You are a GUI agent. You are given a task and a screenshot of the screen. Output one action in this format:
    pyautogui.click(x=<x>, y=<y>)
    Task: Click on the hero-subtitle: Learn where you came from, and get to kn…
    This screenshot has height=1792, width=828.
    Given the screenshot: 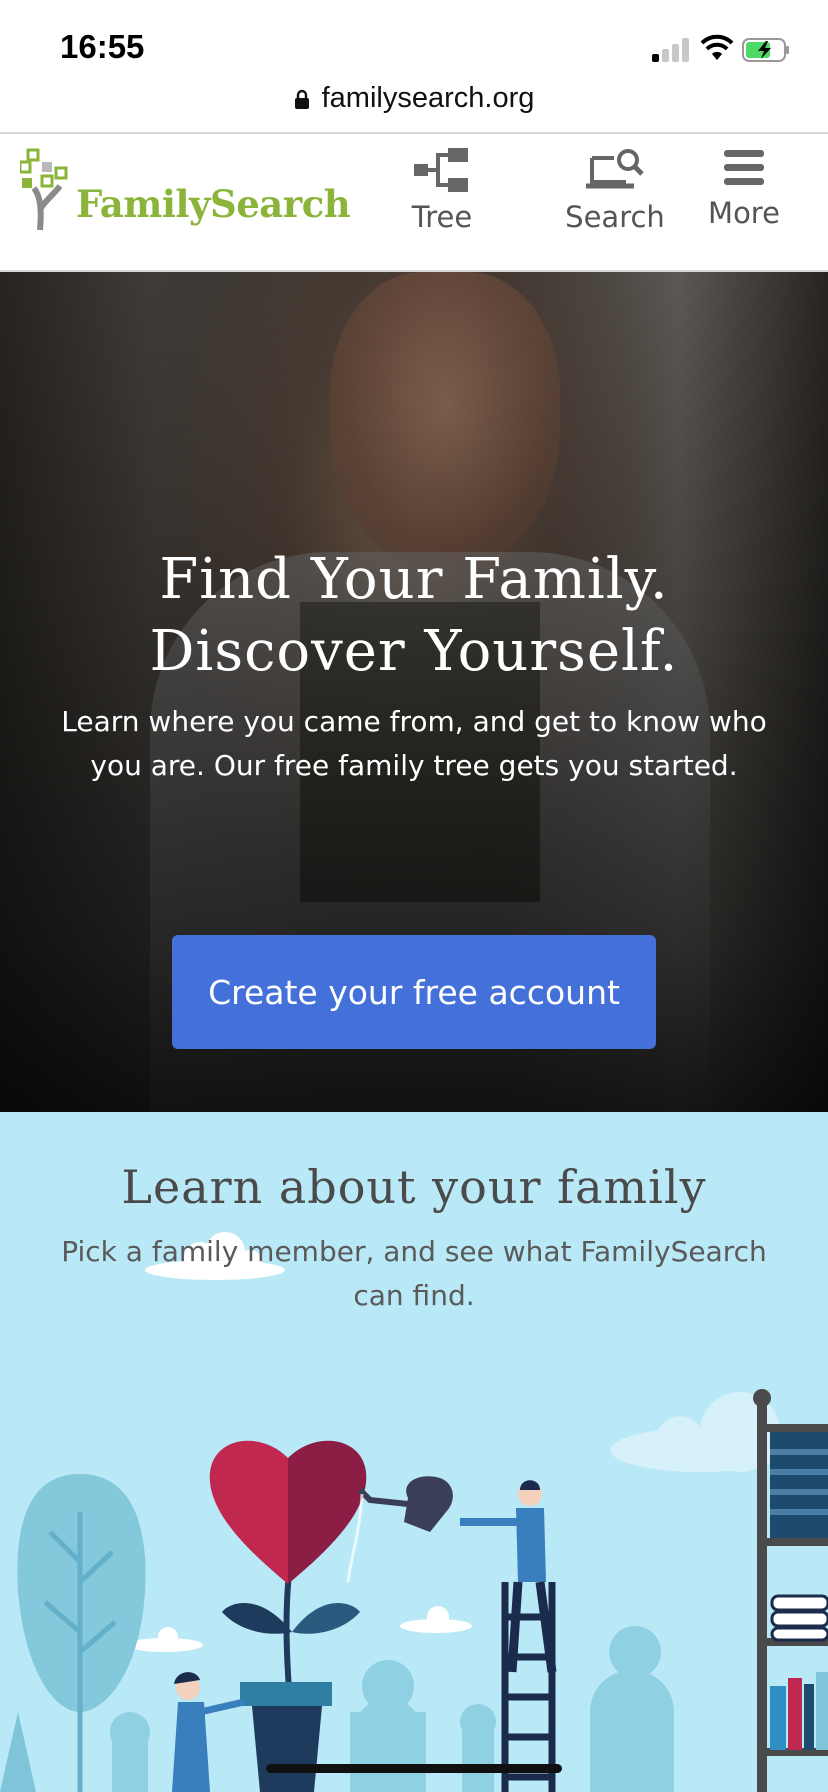 What is the action you would take?
    pyautogui.click(x=414, y=743)
    